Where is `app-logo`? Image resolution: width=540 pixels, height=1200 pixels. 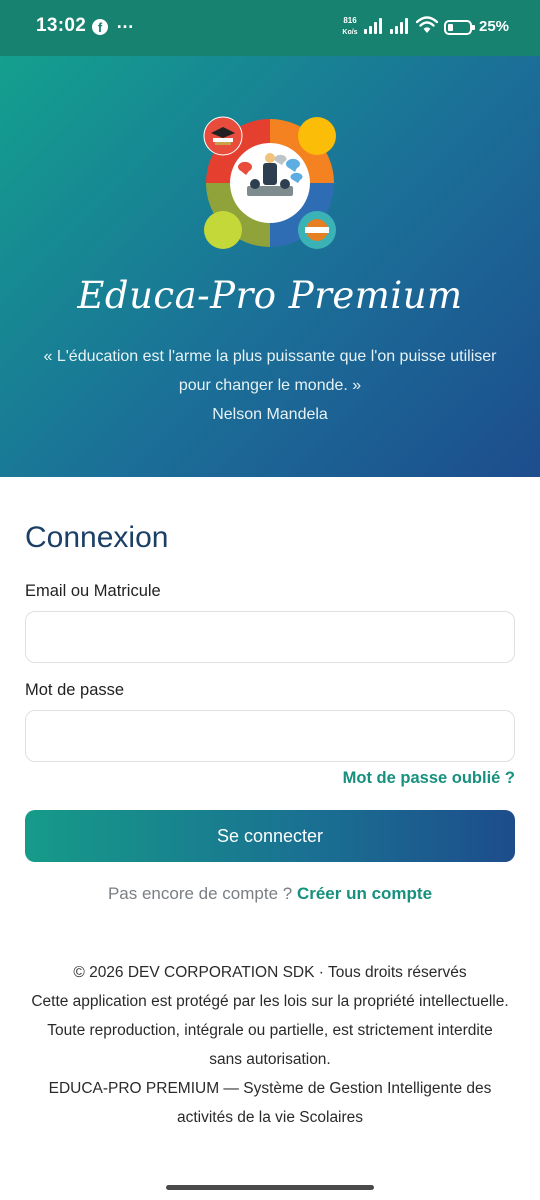
app-logo is located at coordinates (269, 182).